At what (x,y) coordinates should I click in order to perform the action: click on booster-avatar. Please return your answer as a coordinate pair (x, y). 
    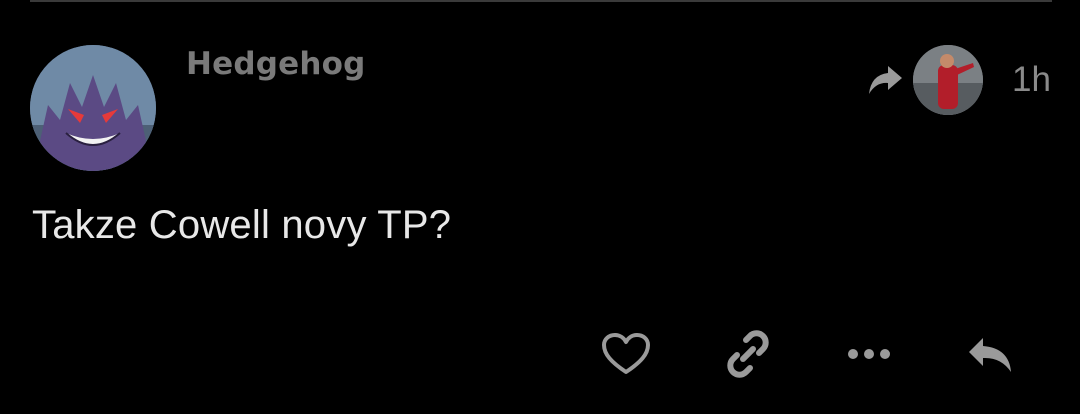
    Looking at the image, I should click on (948, 80).